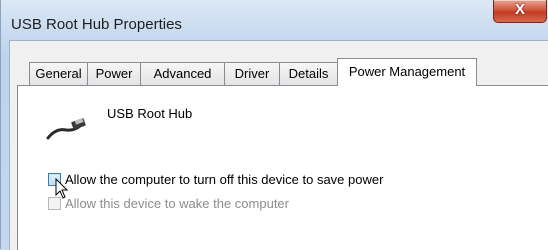 The image size is (548, 250). I want to click on window-title: USB Root Hub Properties, so click(96, 24).